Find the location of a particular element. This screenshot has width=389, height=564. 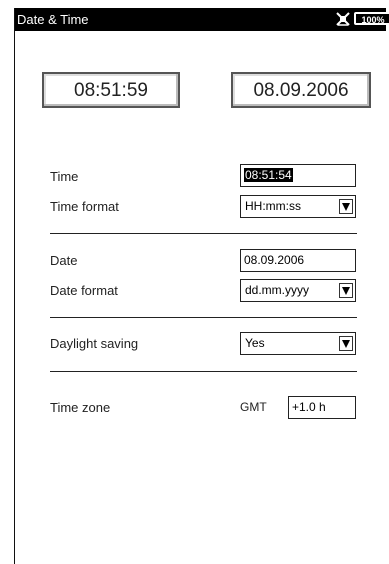

date-input: 08.09.2006 is located at coordinates (298, 260).